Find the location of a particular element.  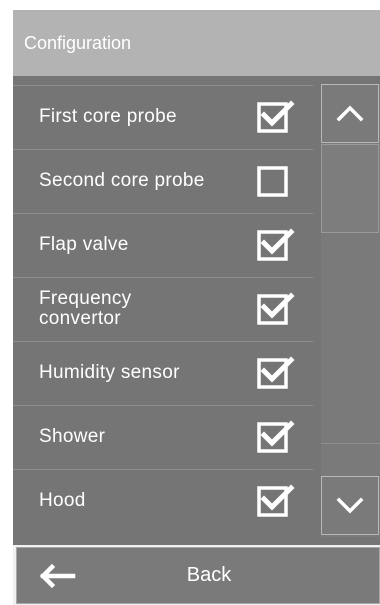

list-item-shower: Shower is located at coordinates (163, 436).